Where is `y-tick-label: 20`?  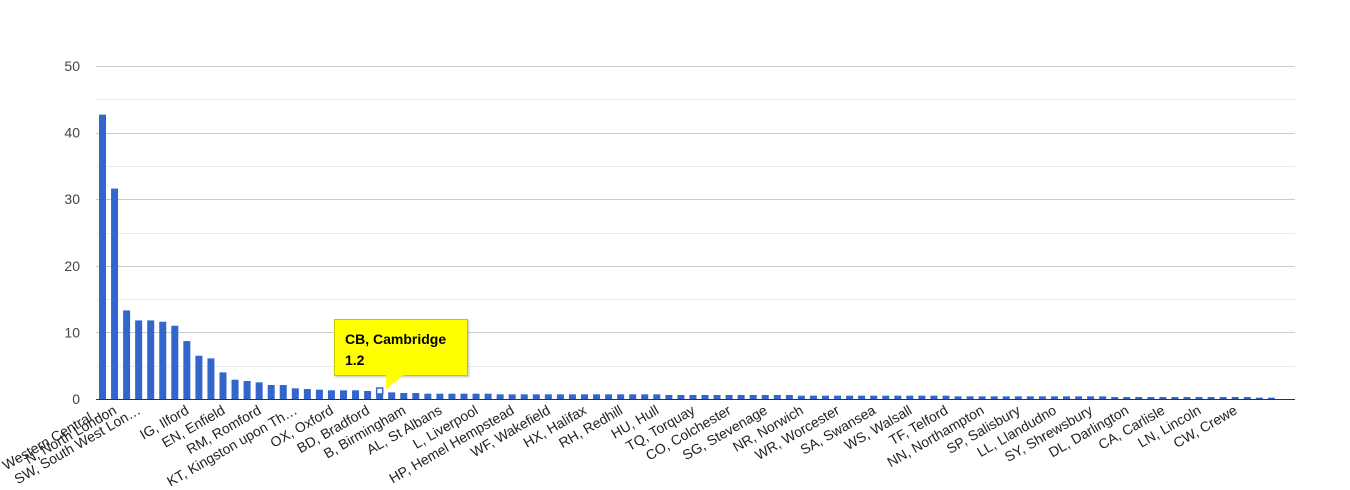
y-tick-label: 20 is located at coordinates (72, 266).